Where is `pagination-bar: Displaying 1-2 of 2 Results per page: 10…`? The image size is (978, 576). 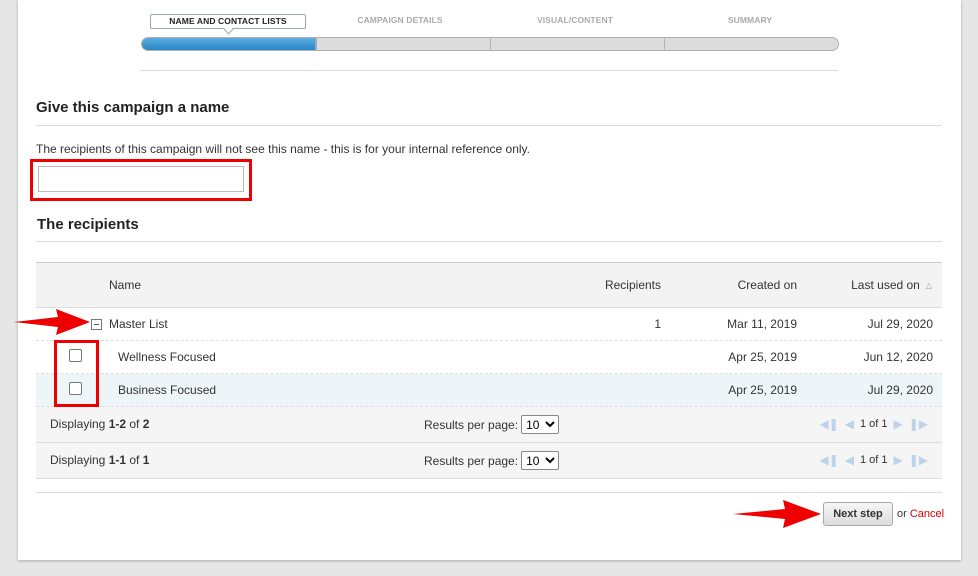 pagination-bar: Displaying 1-2 of 2 Results per page: 10… is located at coordinates (489, 425).